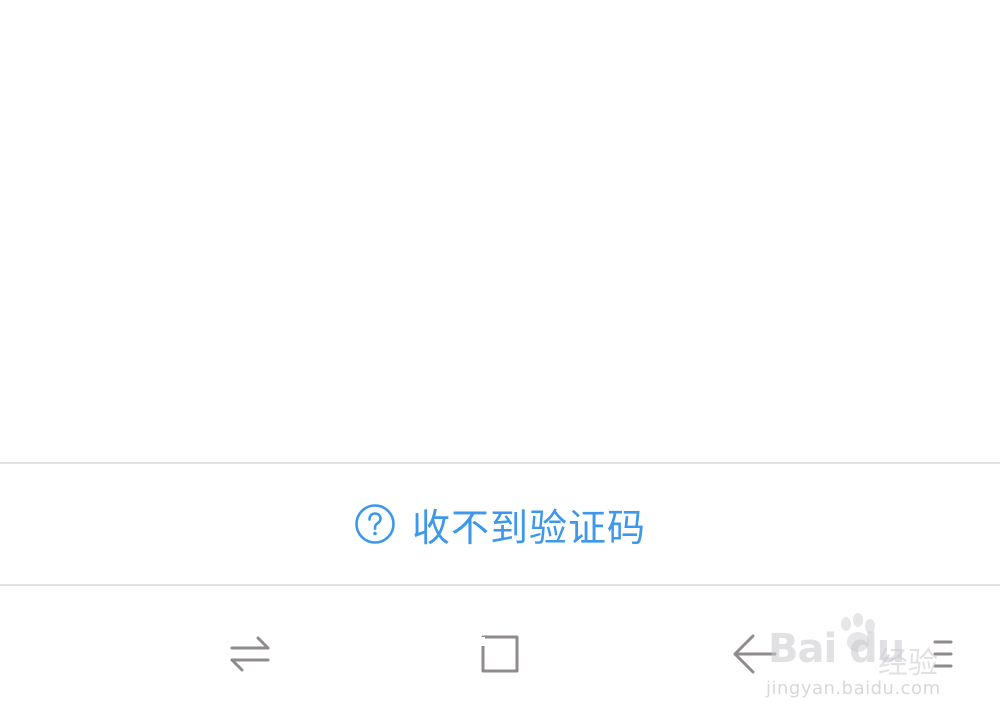  I want to click on back-arrow-icon, so click(755, 654).